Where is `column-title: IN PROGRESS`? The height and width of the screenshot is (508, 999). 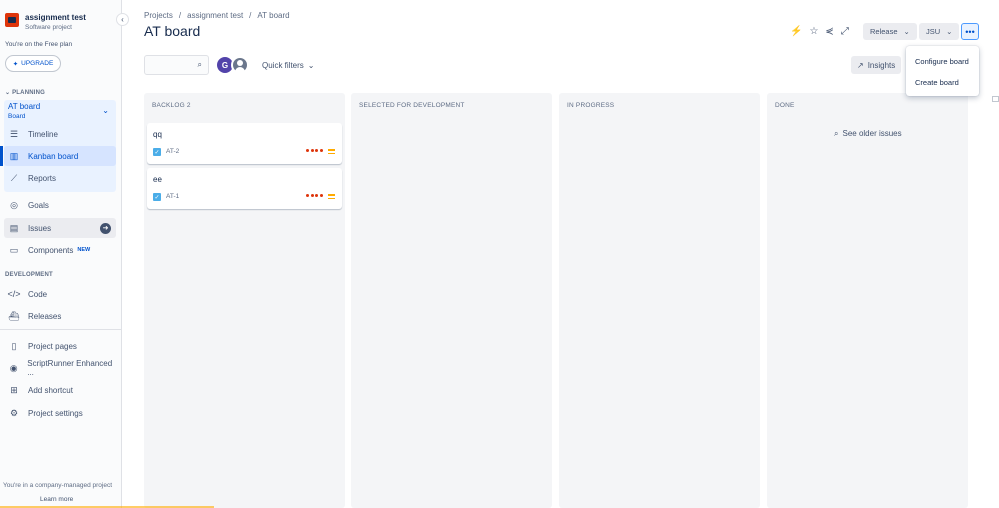
column-title: IN PROGRESS is located at coordinates (591, 105).